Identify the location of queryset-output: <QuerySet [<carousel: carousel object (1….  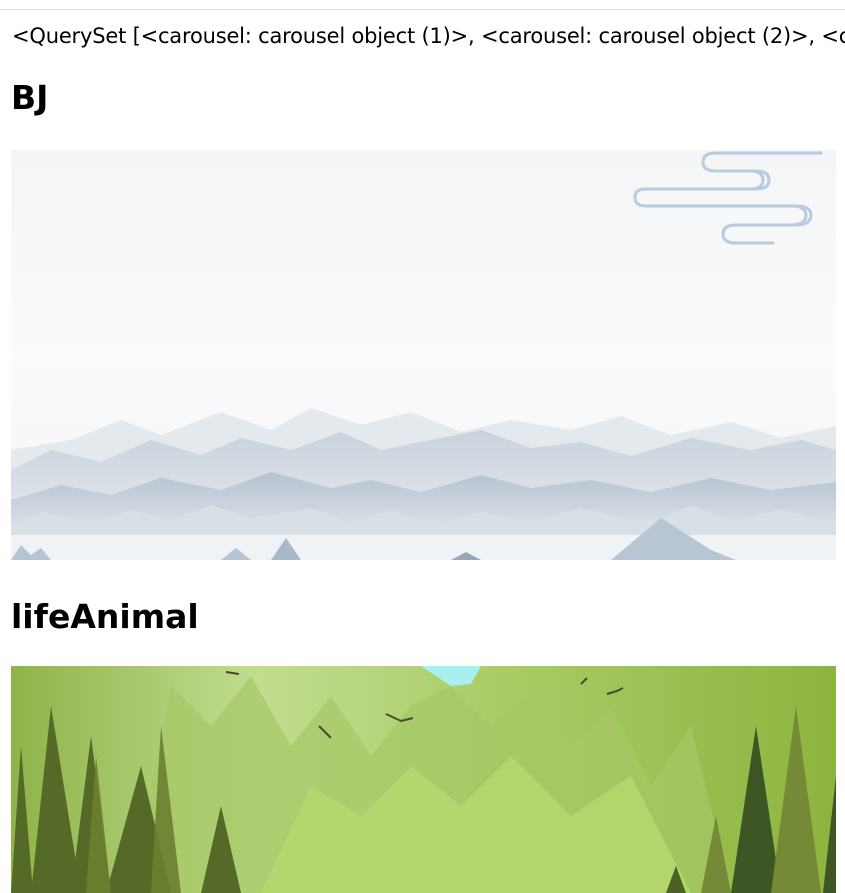
(428, 36).